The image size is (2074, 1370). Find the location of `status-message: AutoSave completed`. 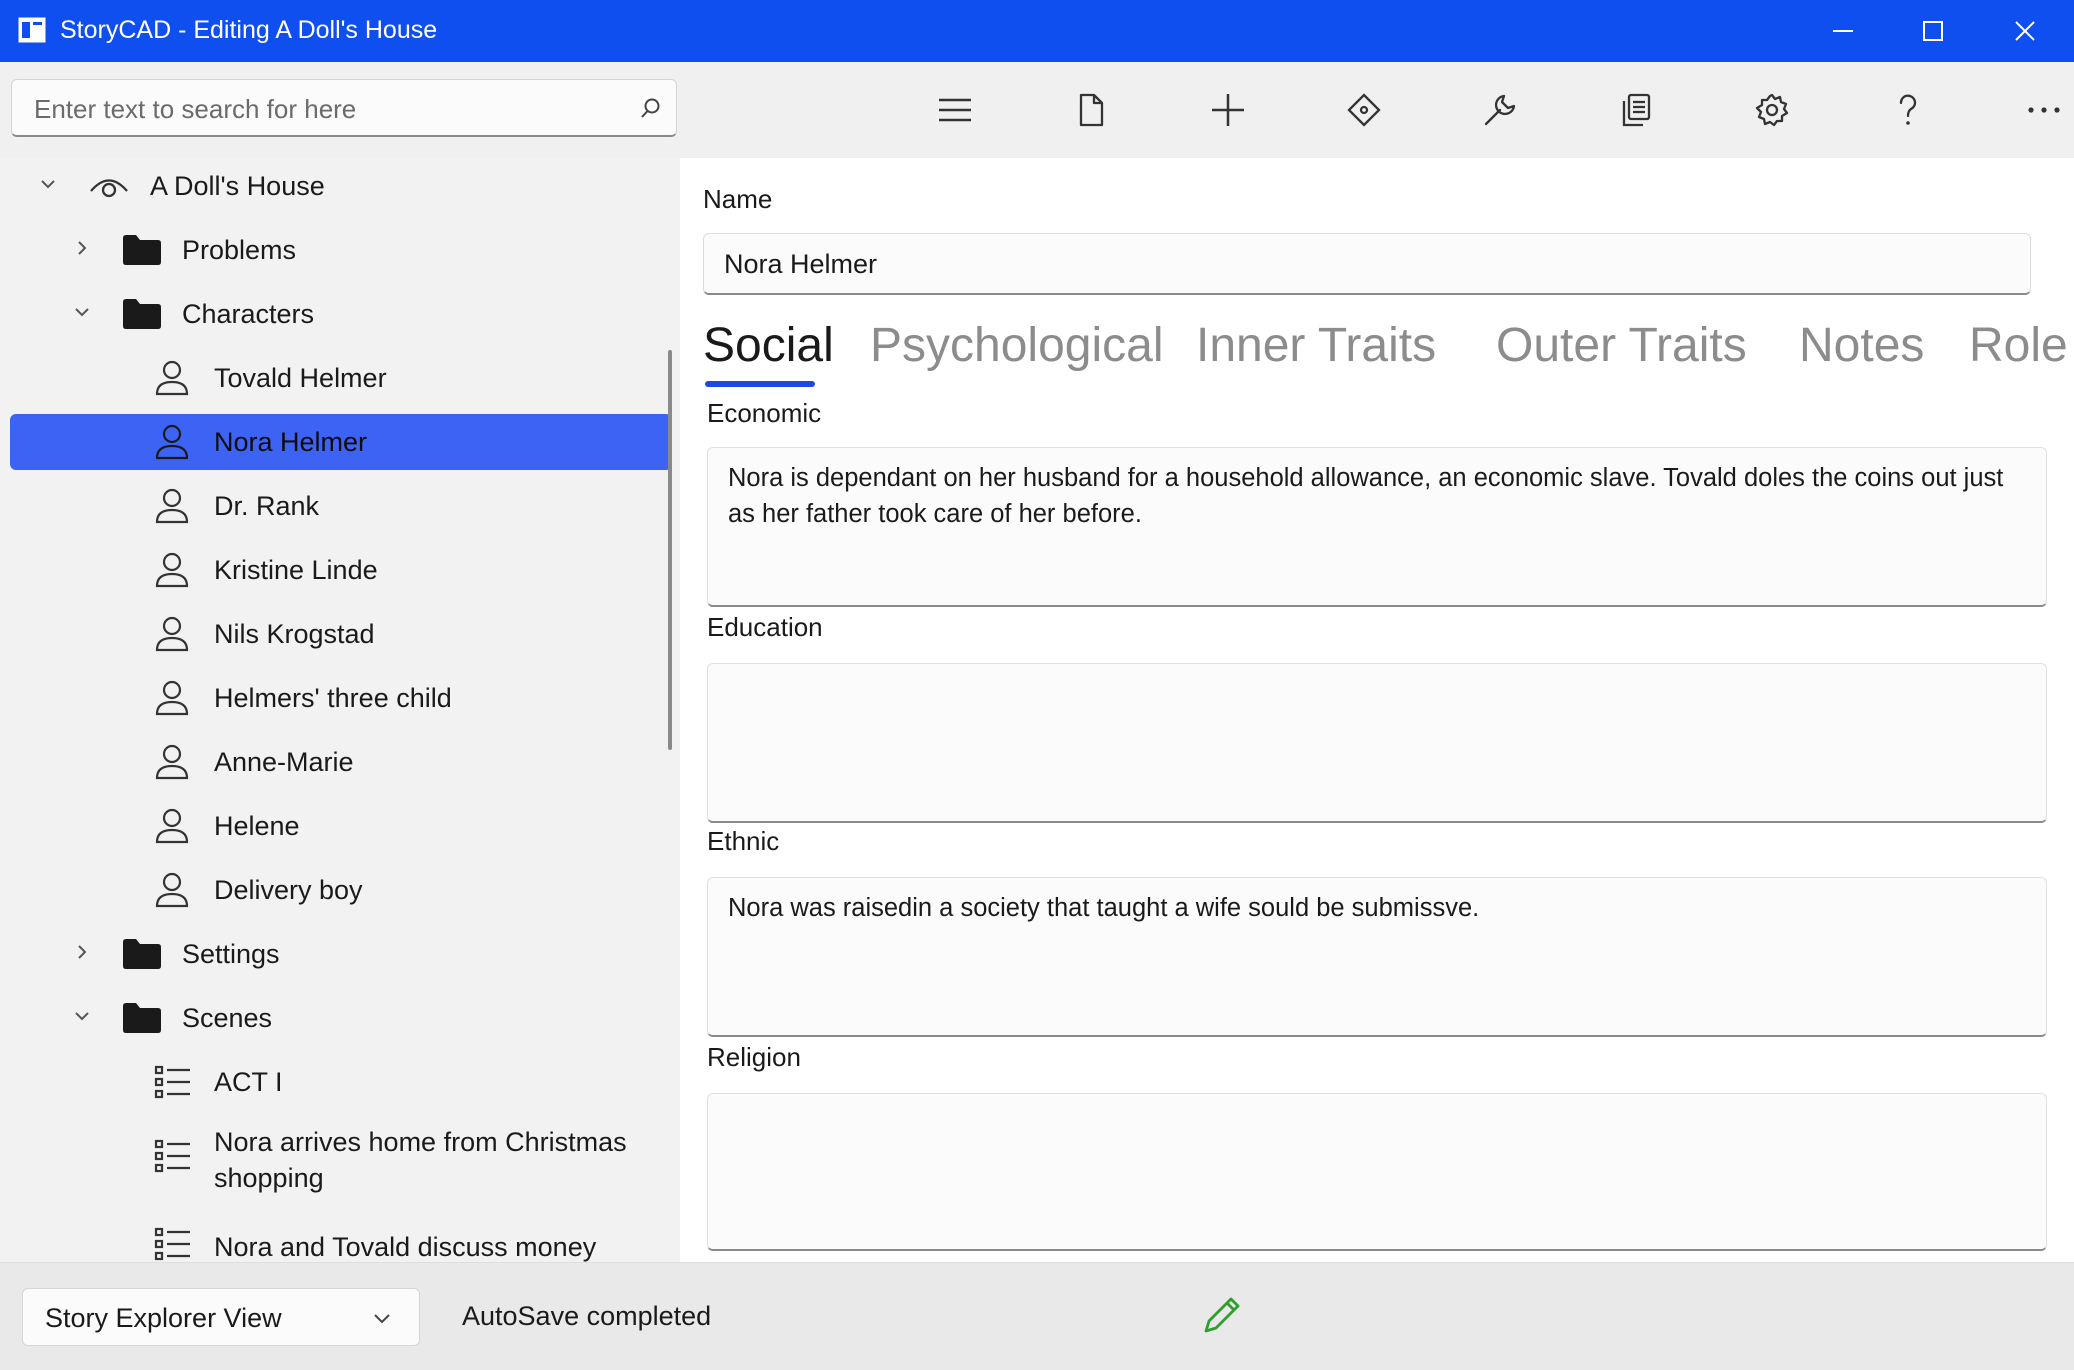

status-message: AutoSave completed is located at coordinates (587, 1316).